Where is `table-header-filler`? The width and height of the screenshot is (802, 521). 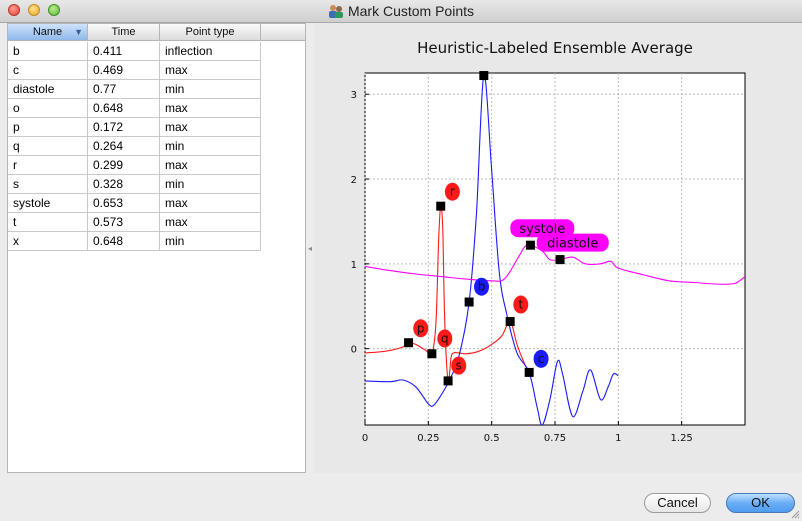
table-header-filler is located at coordinates (283, 32).